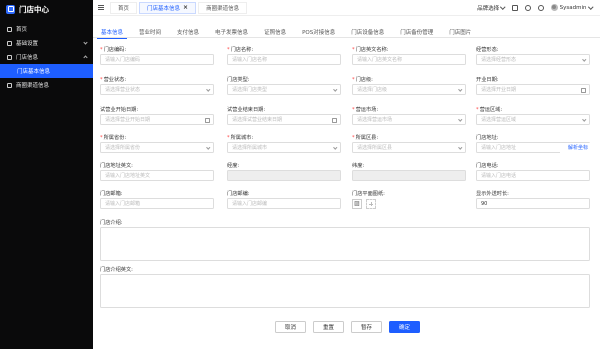  Describe the element at coordinates (157, 59) in the screenshot. I see `store-code-input: 请输入门店编码` at that location.